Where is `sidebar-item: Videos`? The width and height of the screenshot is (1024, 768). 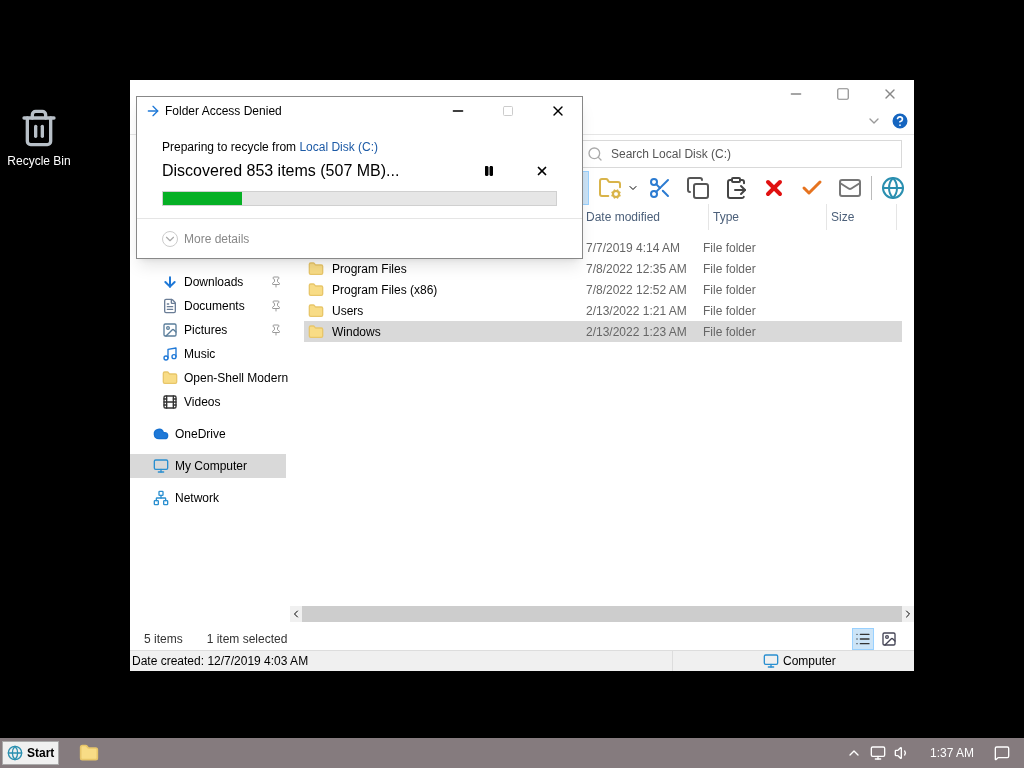 sidebar-item: Videos is located at coordinates (210, 402).